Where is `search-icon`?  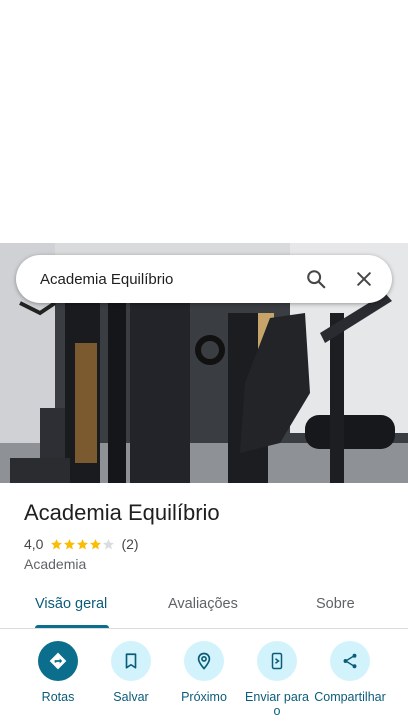
search-icon is located at coordinates (316, 279).